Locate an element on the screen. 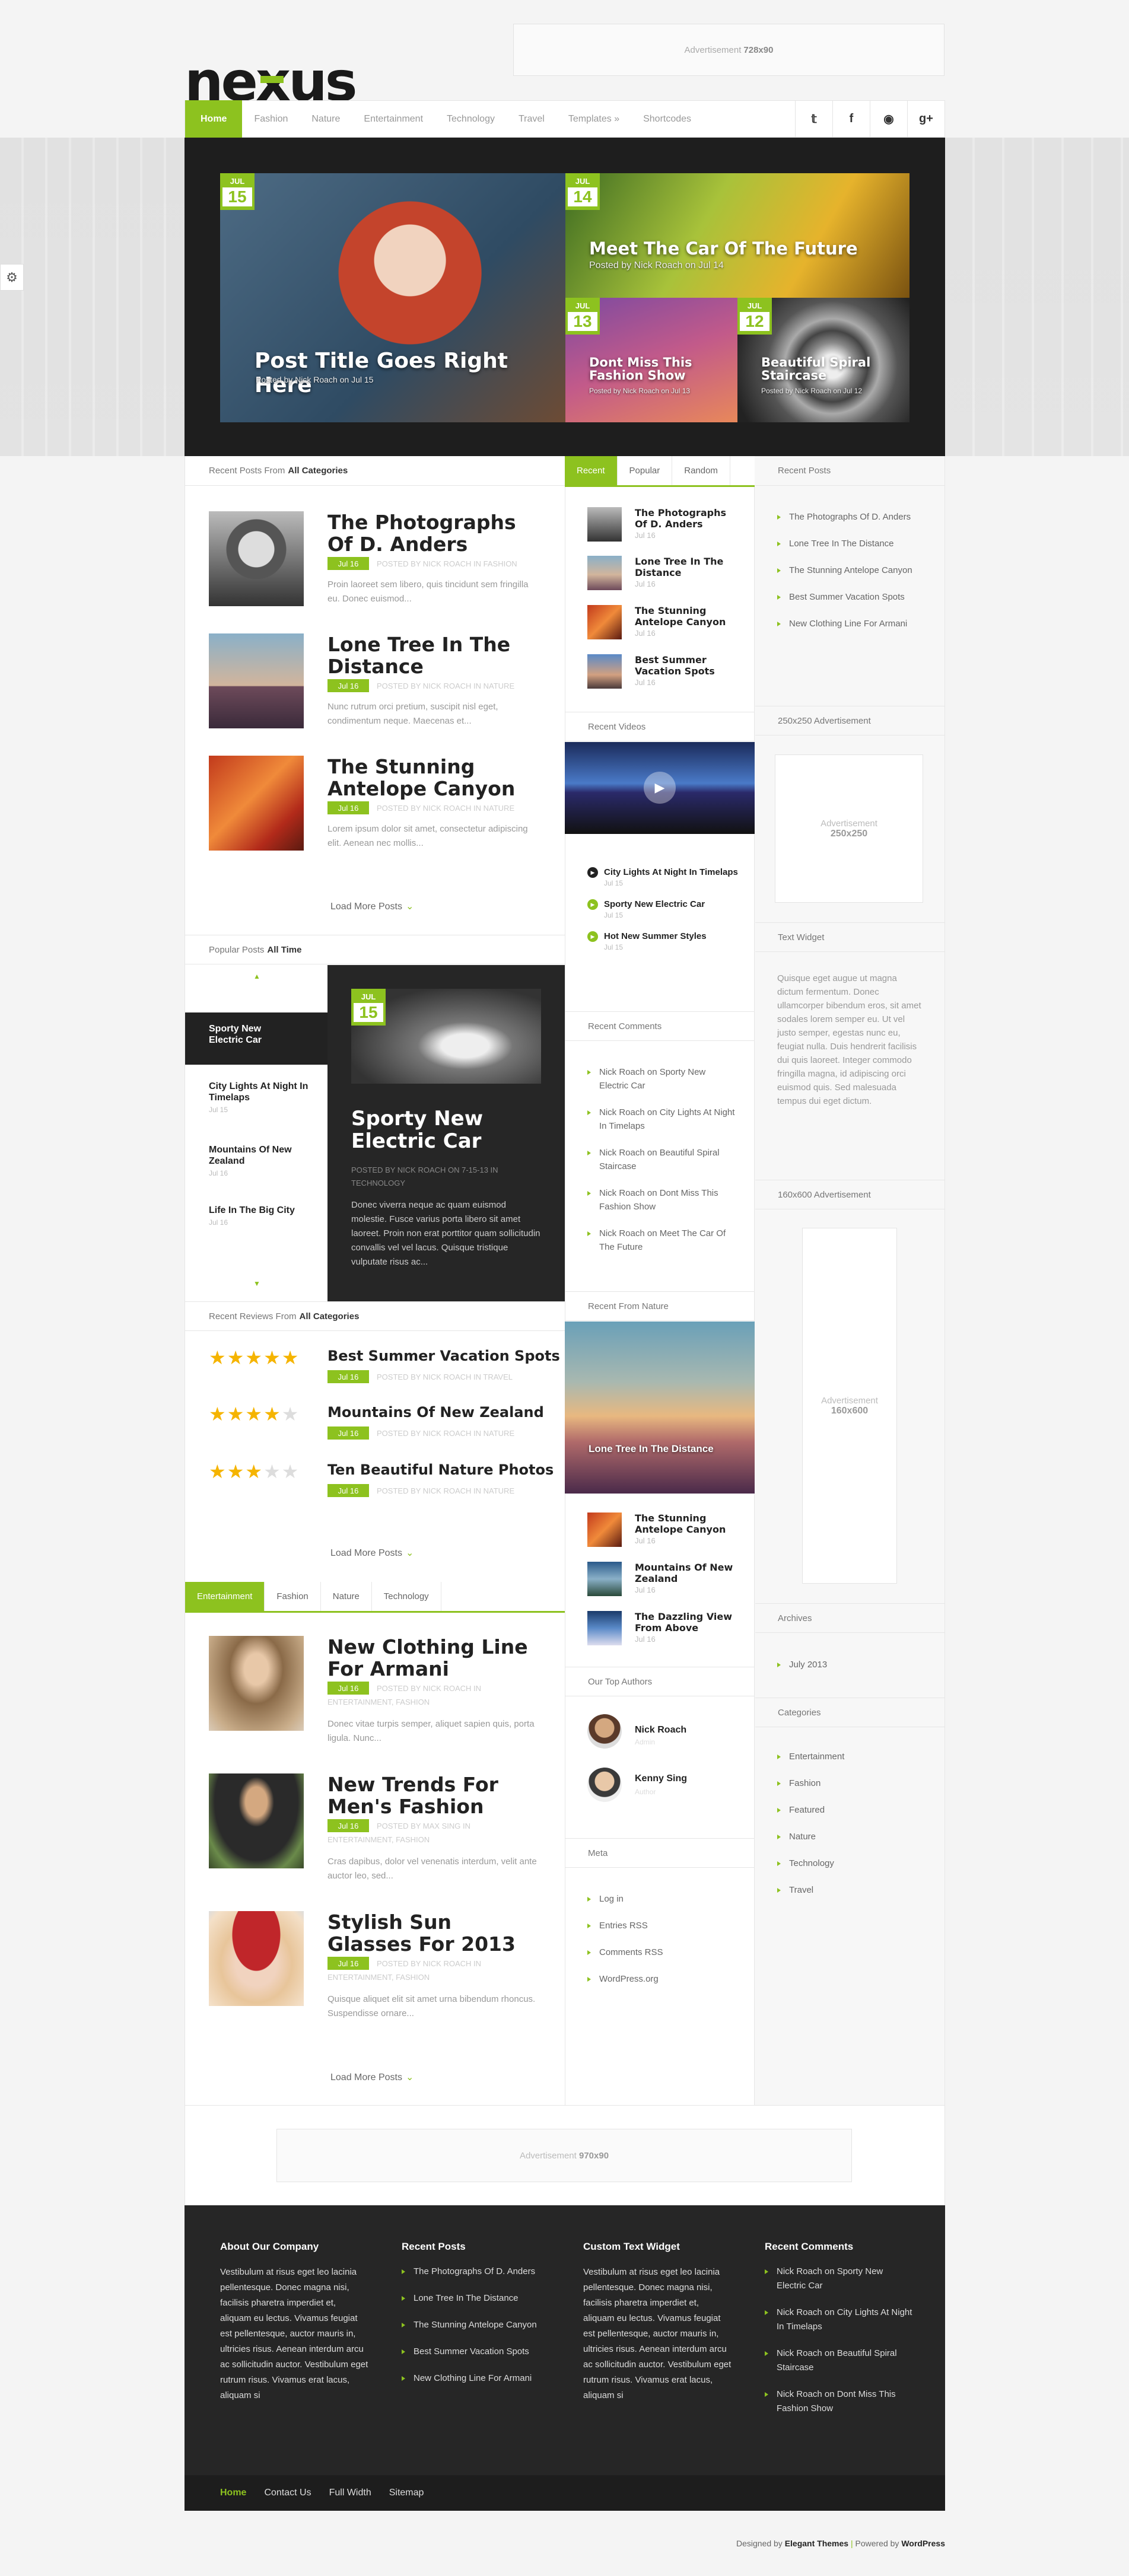 The height and width of the screenshot is (2576, 1129). popular-item: City Lights At Night In Timelaps Jul 15 is located at coordinates (259, 1097).